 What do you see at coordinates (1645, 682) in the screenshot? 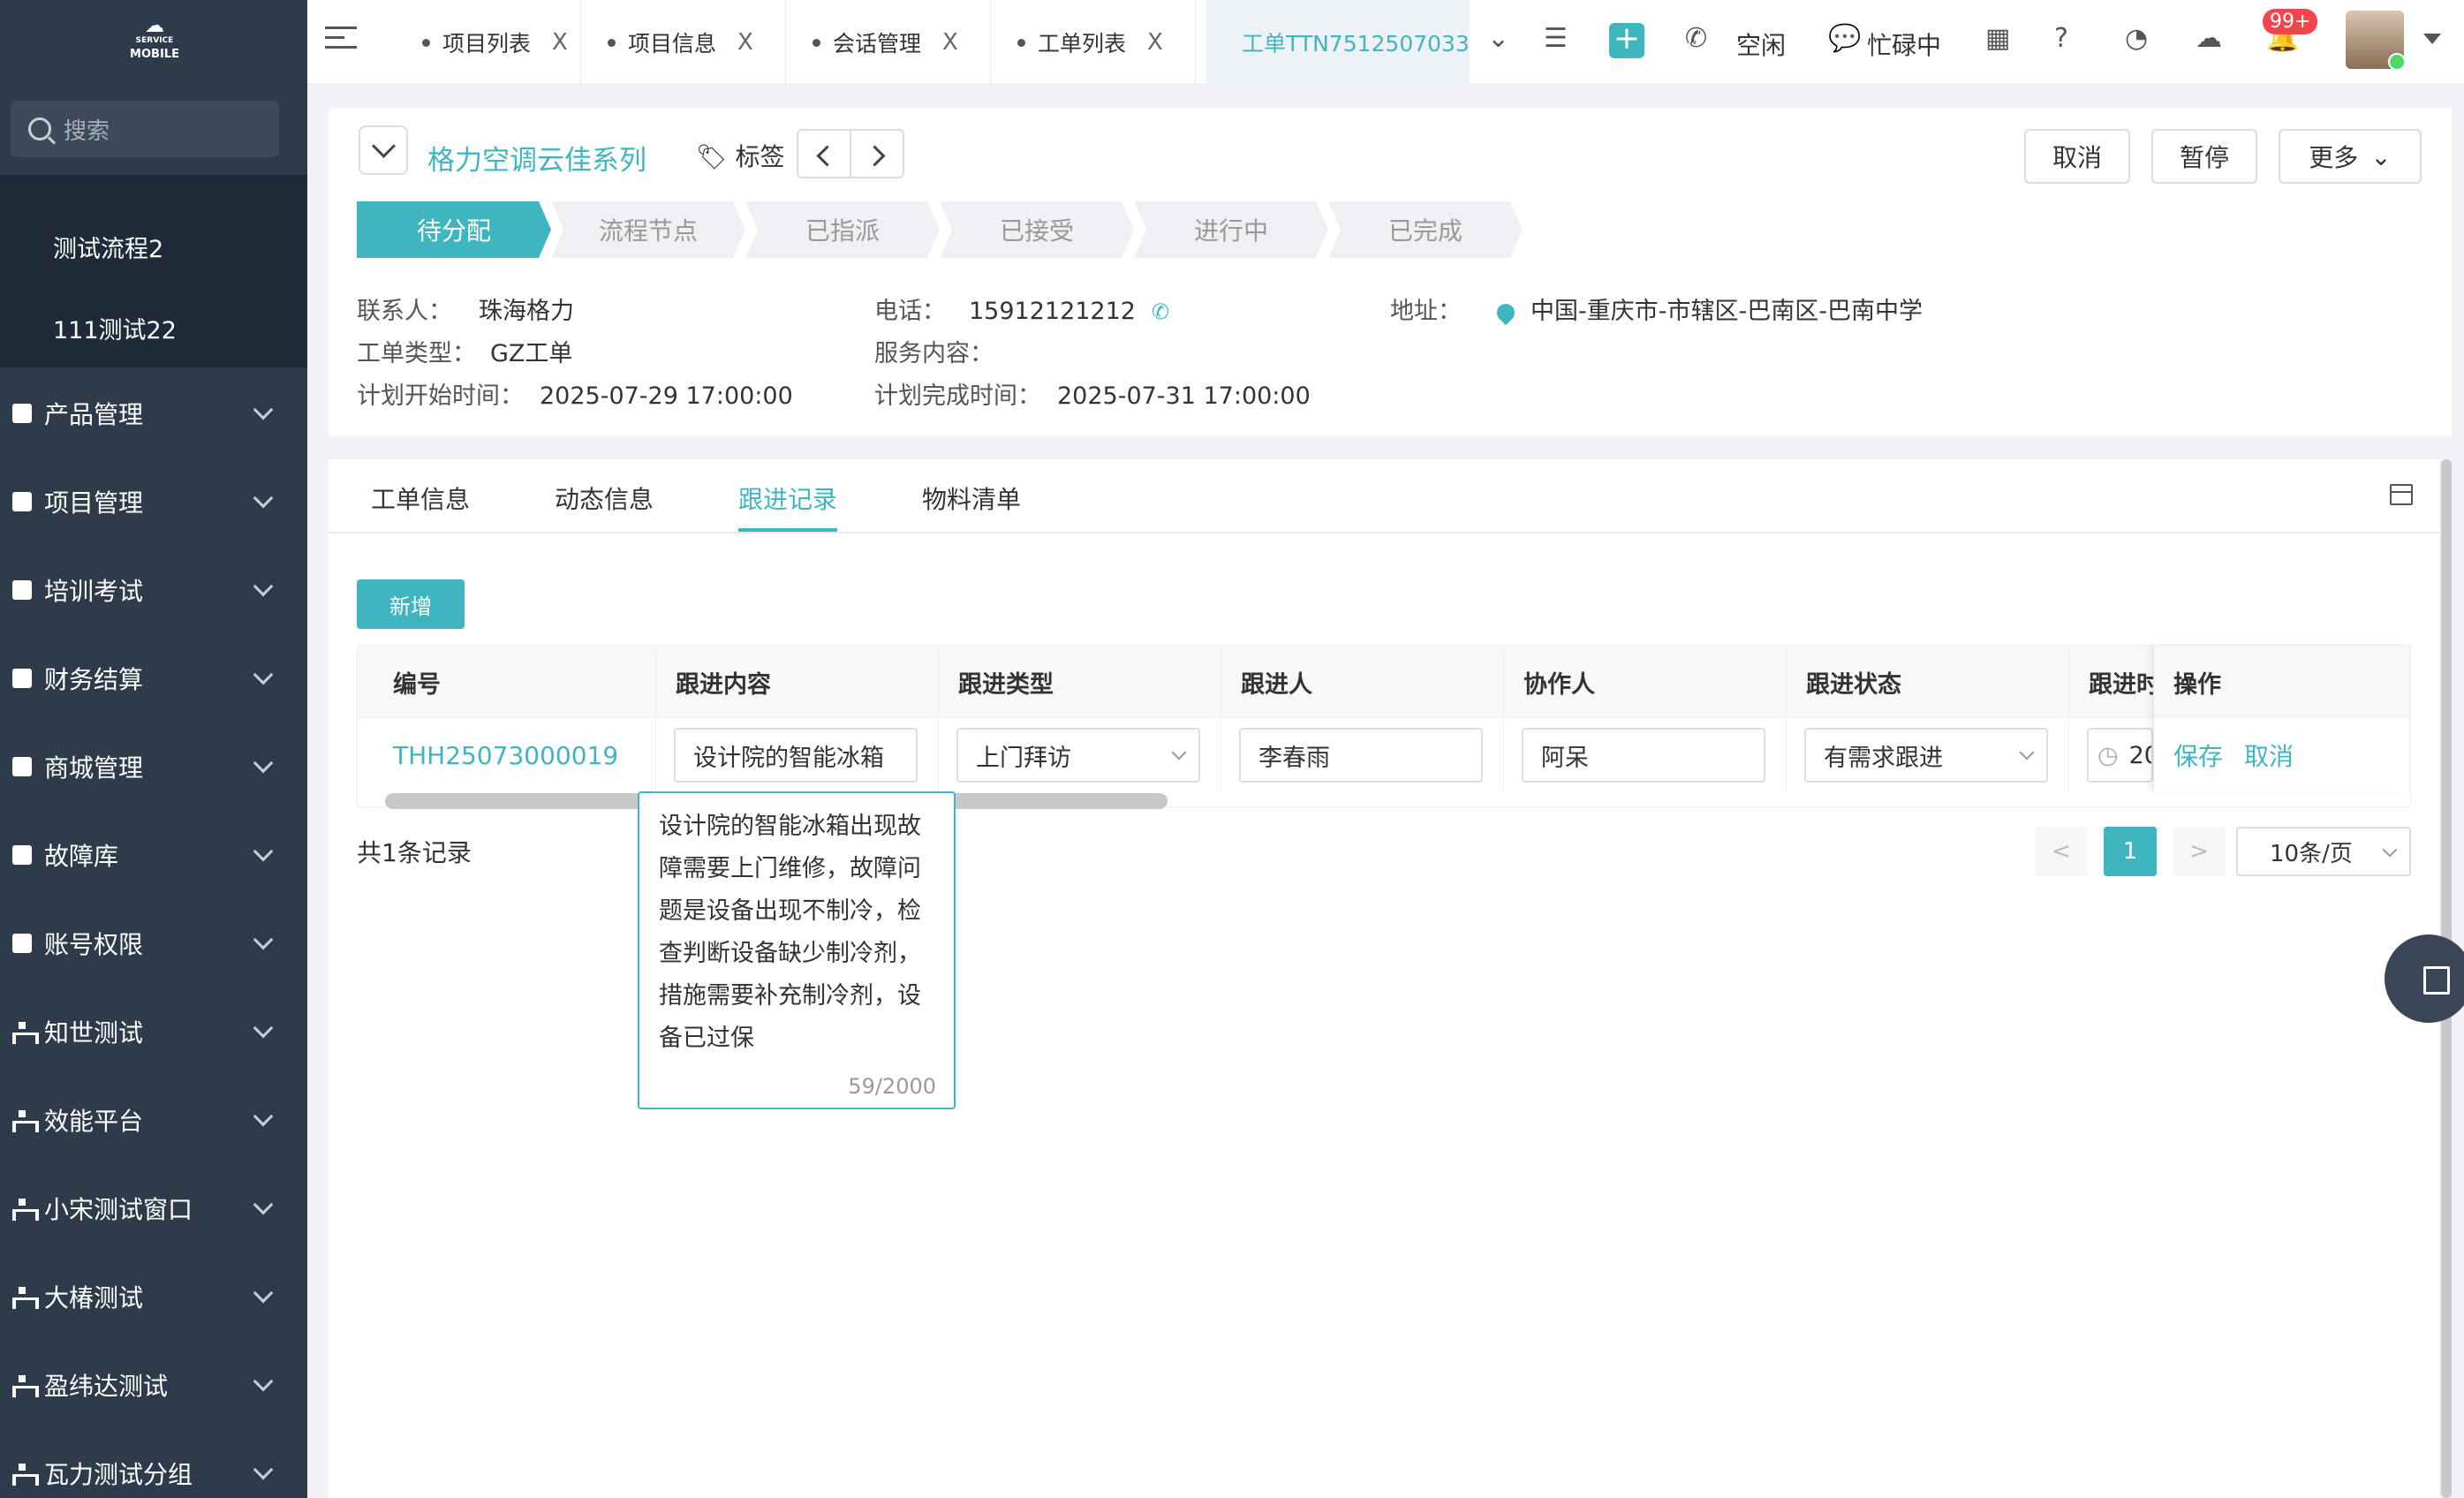
I see `col-partner: 协作人` at bounding box center [1645, 682].